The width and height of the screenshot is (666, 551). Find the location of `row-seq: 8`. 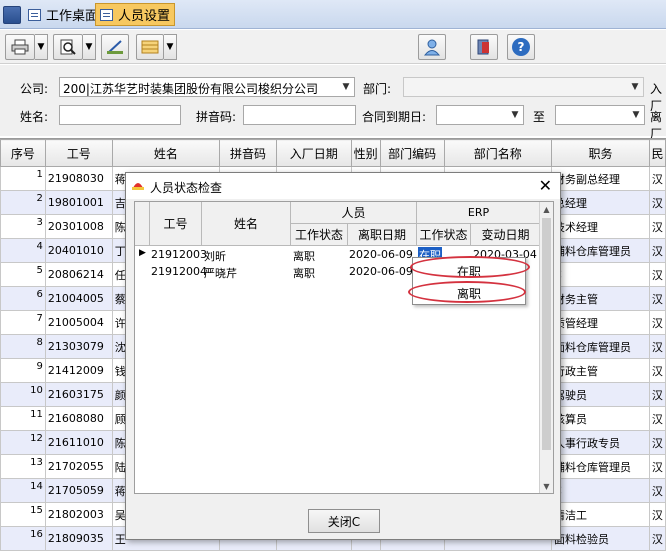

row-seq: 8 is located at coordinates (23, 346).